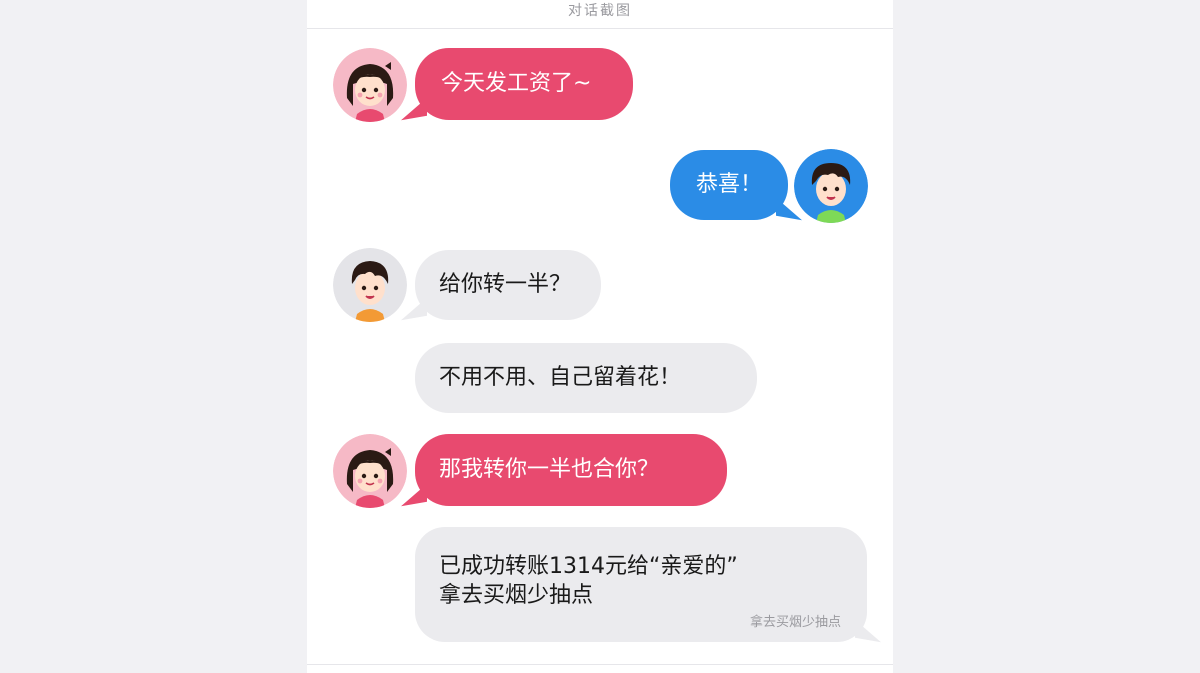 The height and width of the screenshot is (673, 1200). I want to click on boy2-avatar-icon, so click(370, 285).